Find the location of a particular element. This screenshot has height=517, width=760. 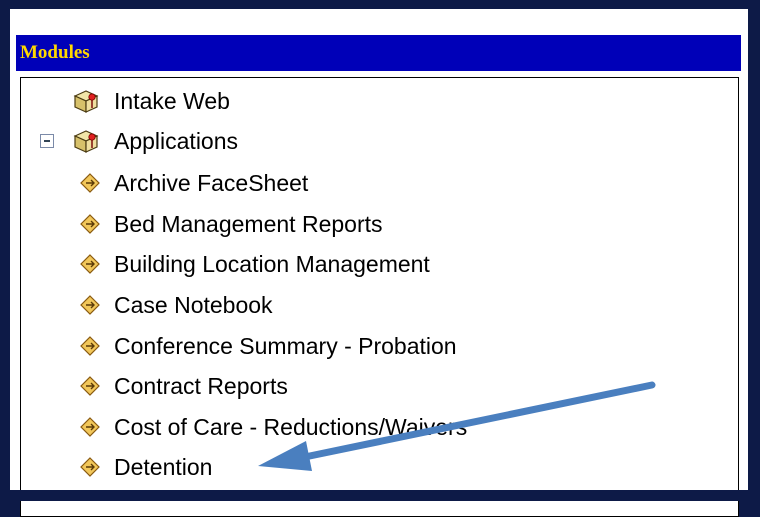

tree-item-label: Case Notebook is located at coordinates (193, 304).